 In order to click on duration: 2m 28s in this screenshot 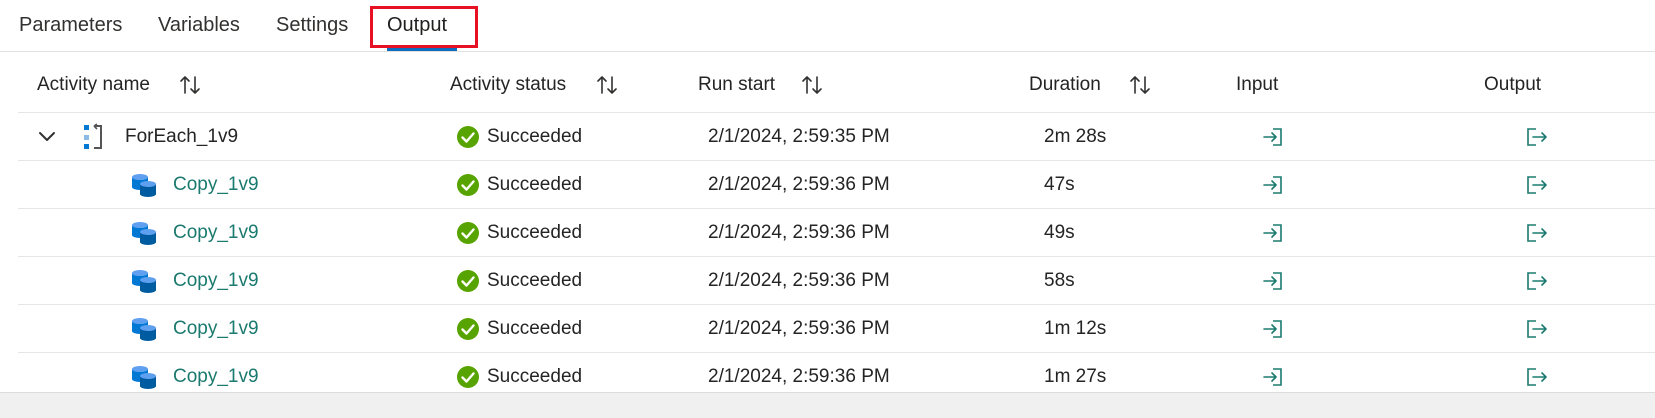, I will do `click(1075, 136)`.